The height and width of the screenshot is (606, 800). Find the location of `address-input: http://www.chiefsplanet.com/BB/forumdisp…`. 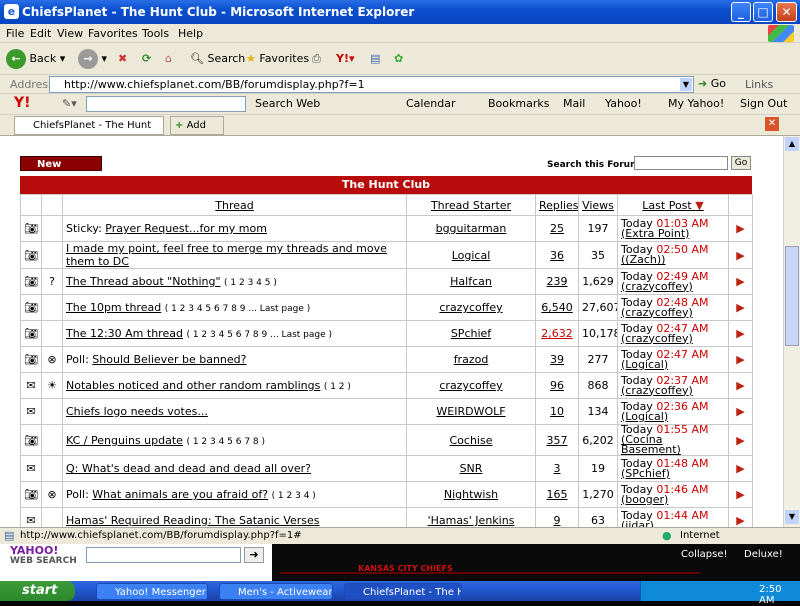

address-input: http://www.chiefsplanet.com/BB/forumdisp… is located at coordinates (371, 84).